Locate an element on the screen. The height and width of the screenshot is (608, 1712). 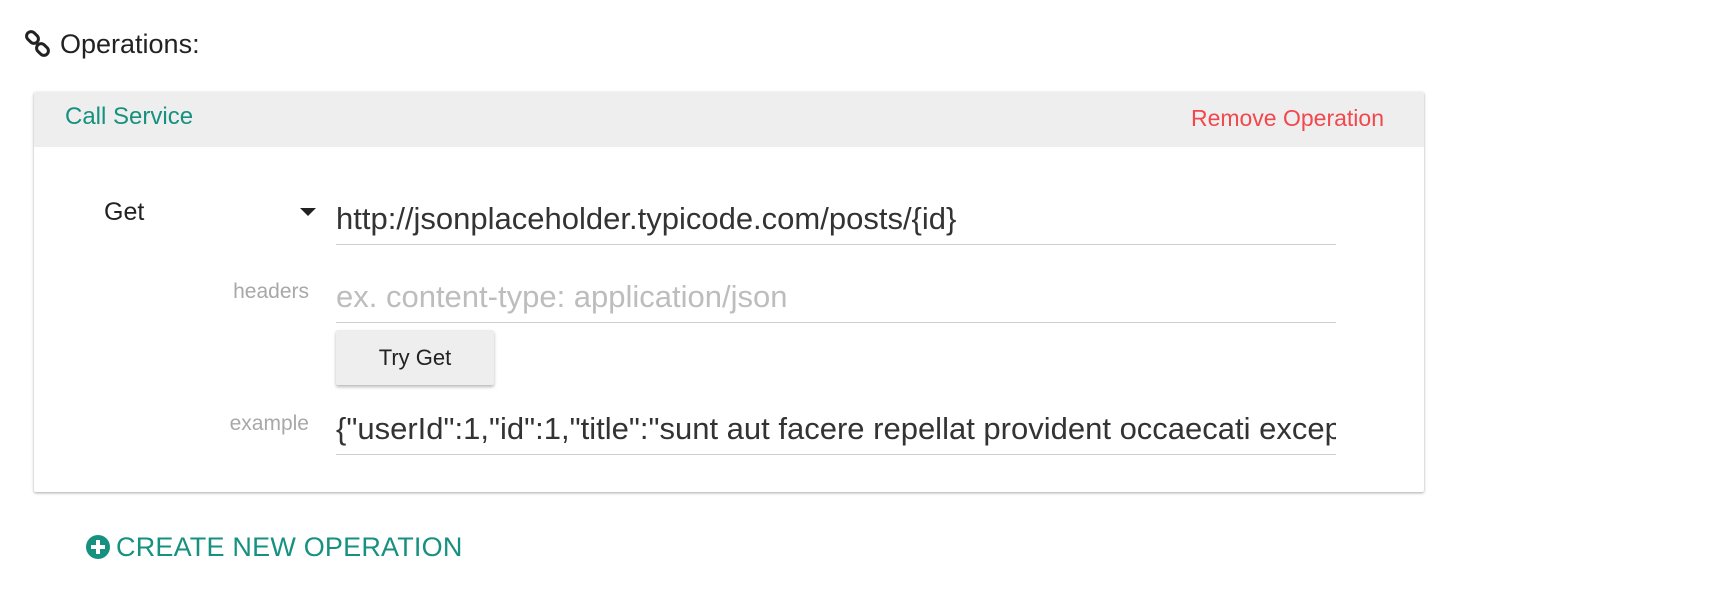
url-input is located at coordinates (836, 219).